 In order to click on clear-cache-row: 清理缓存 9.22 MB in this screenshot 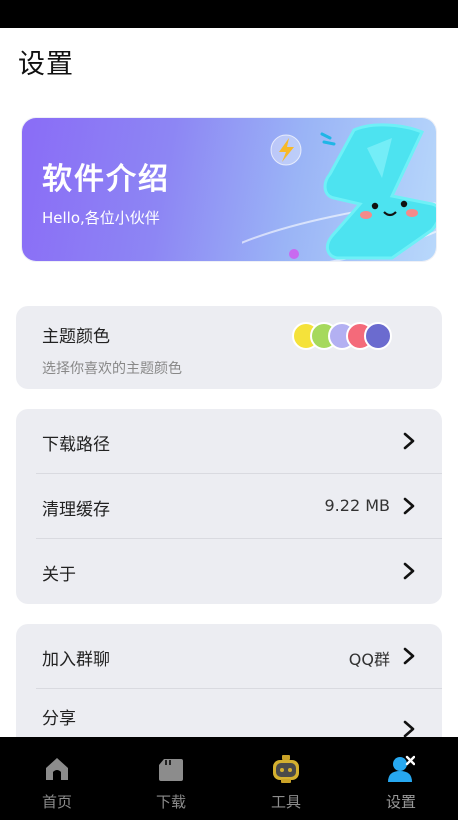, I will do `click(229, 506)`.